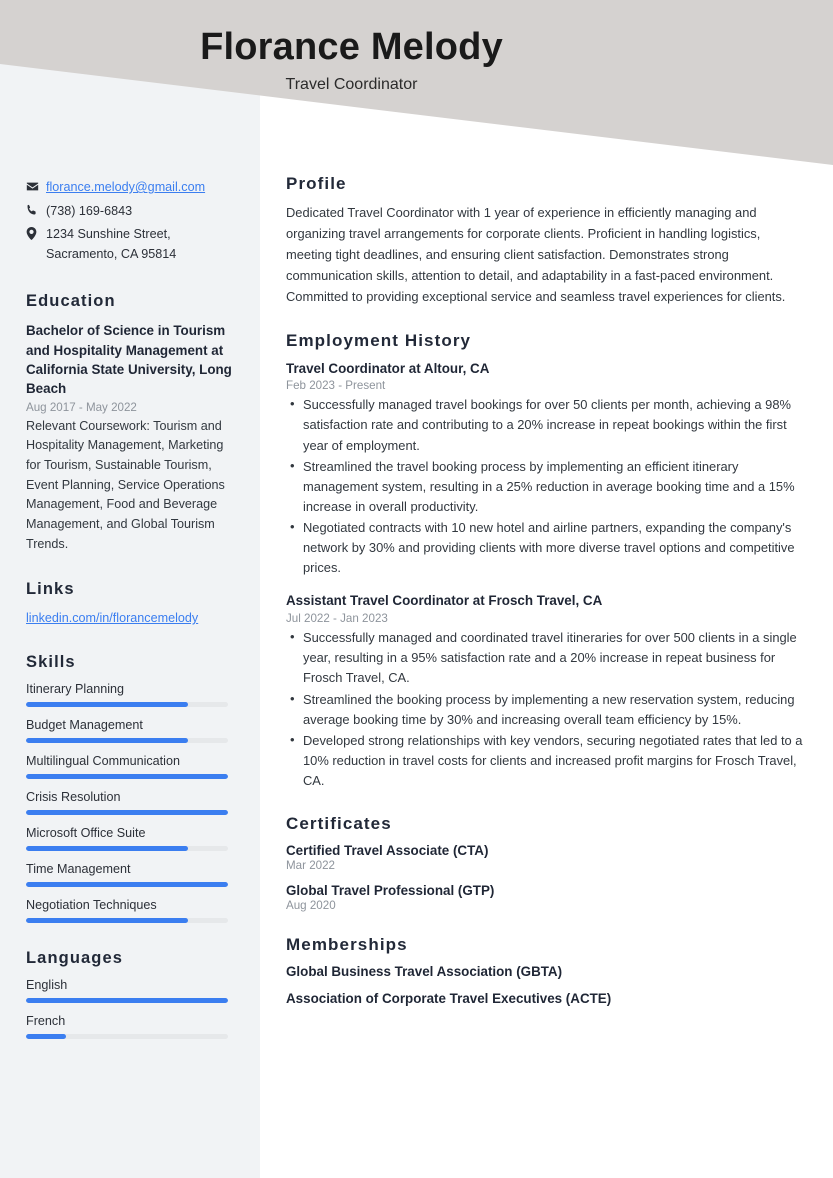  I want to click on skill-item: Itinerary Planning, so click(130, 695).